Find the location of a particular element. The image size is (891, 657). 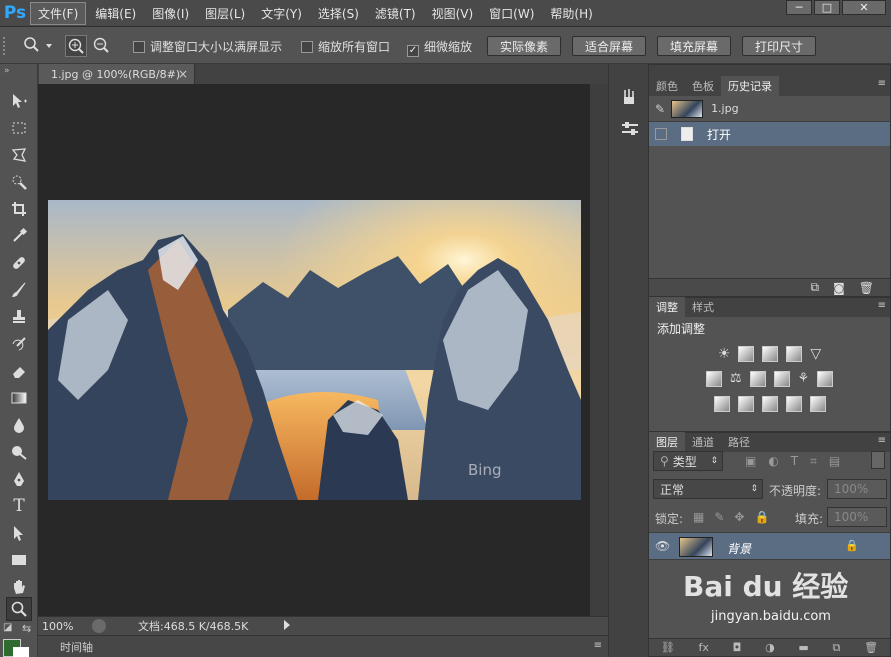

curves-icon is located at coordinates (770, 354).